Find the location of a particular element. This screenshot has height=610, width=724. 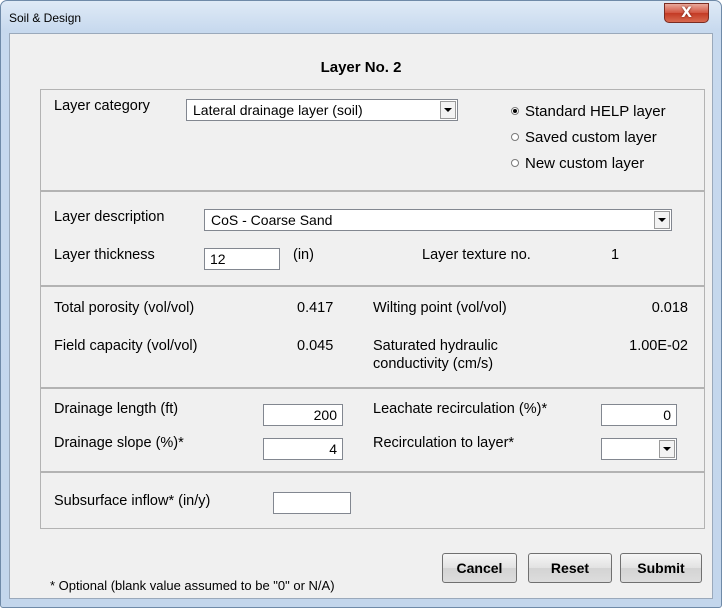

layer-thickness-unit: (in) is located at coordinates (303, 255).